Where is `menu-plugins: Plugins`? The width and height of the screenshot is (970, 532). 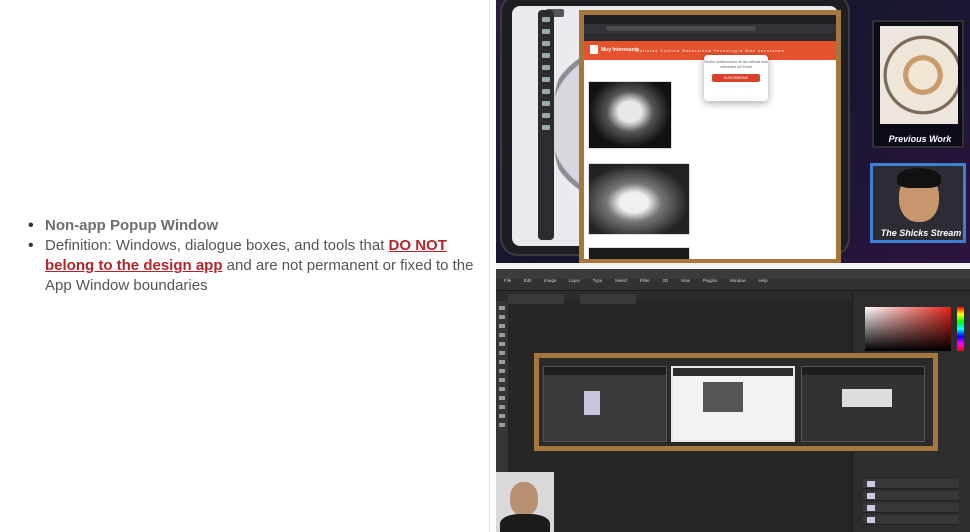 menu-plugins: Plugins is located at coordinates (710, 281).